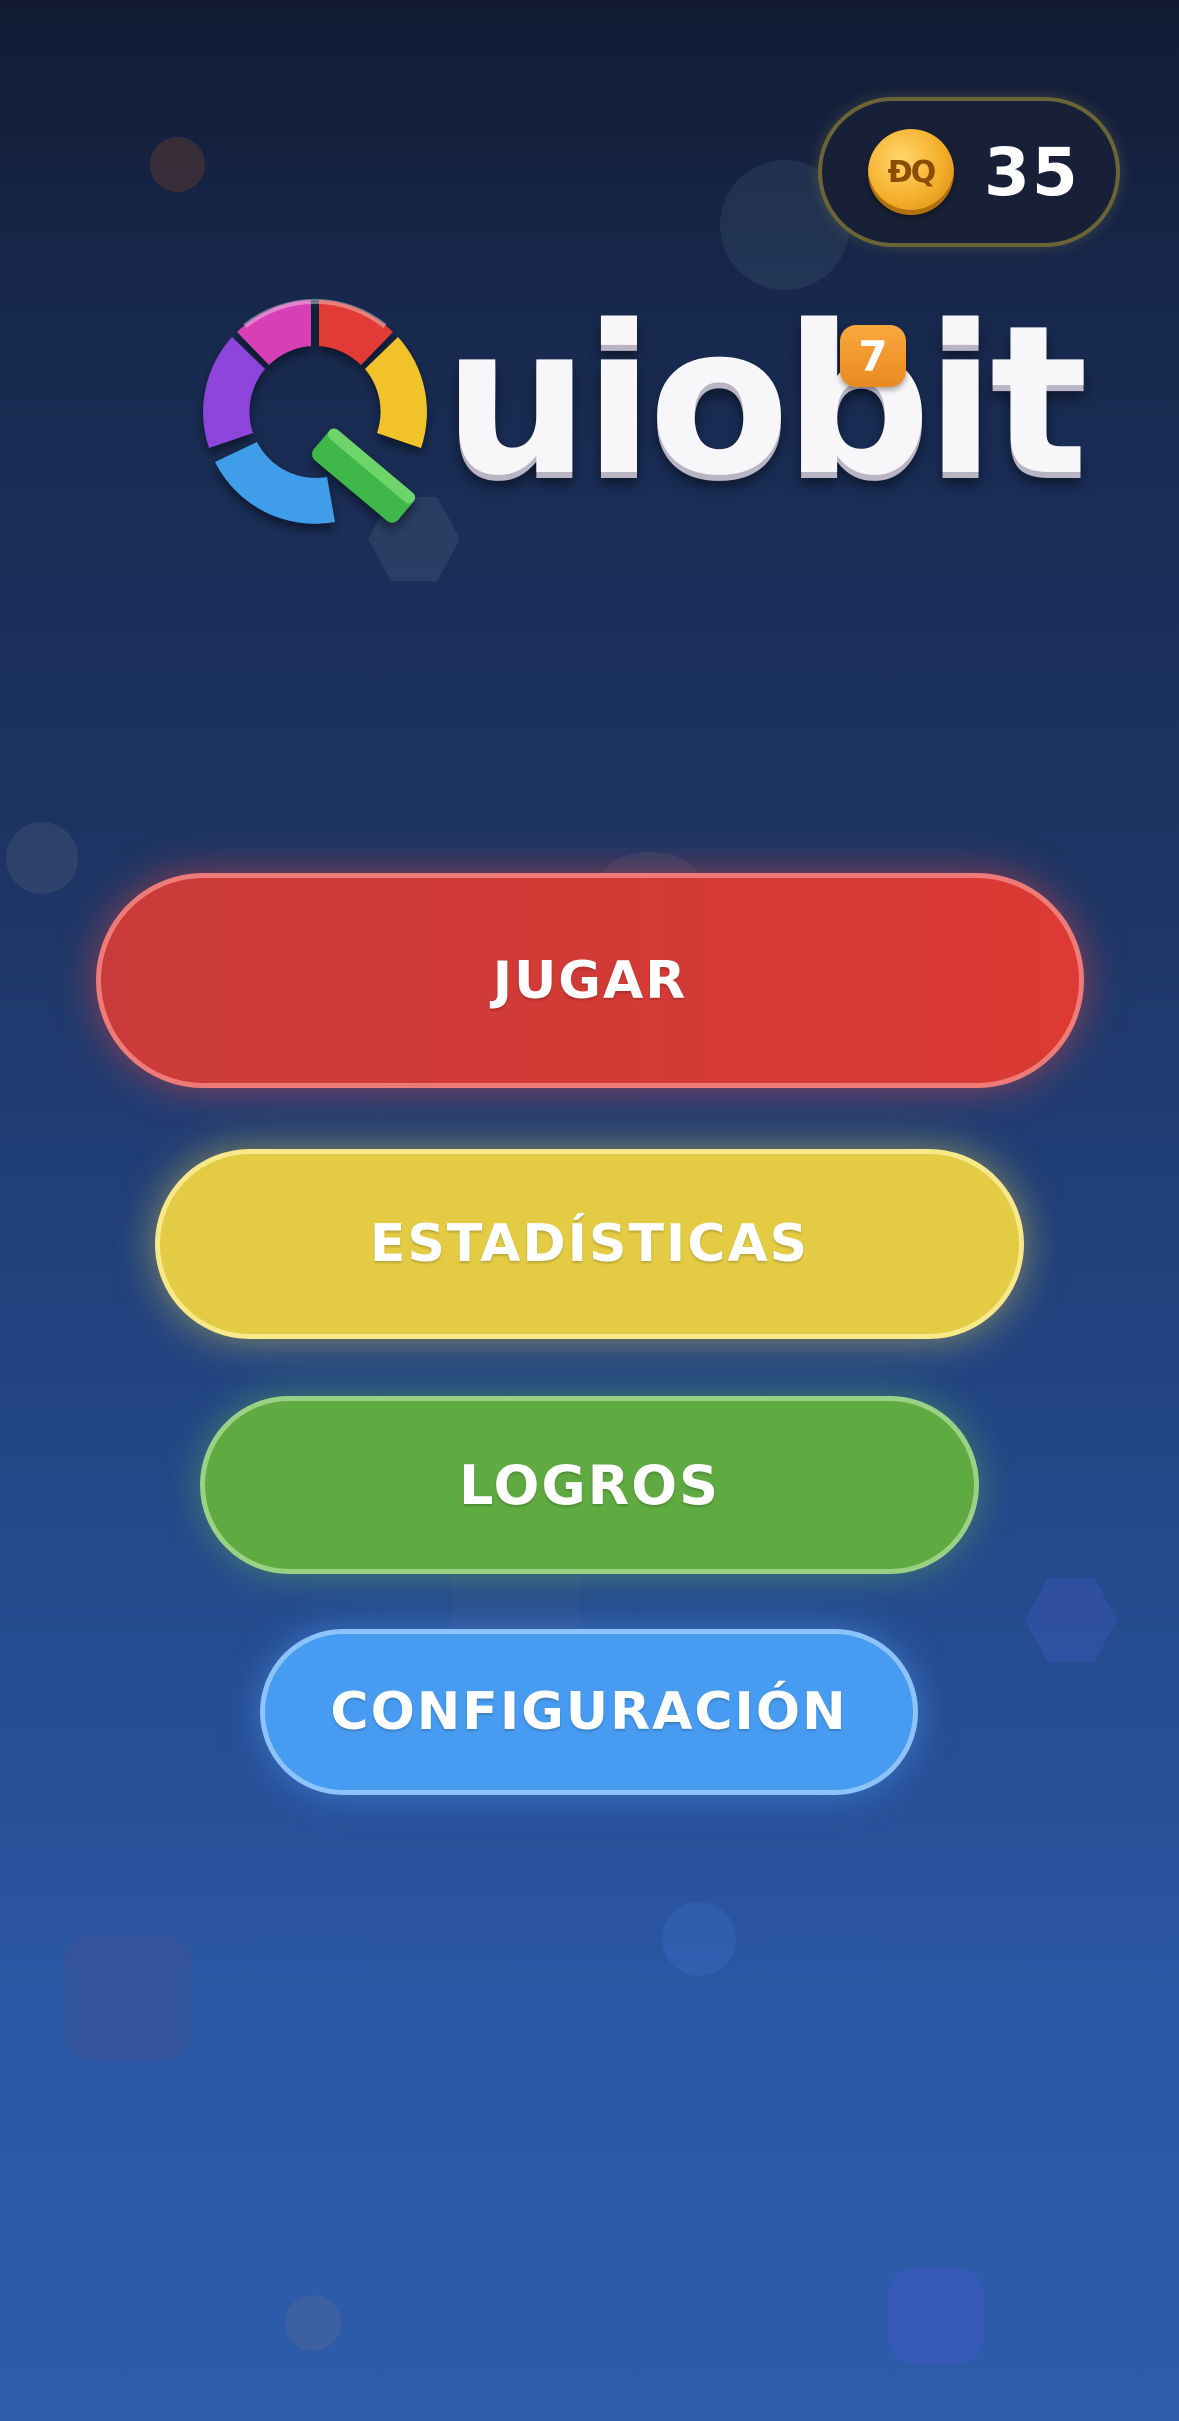 This screenshot has width=1179, height=2421. What do you see at coordinates (1032, 172) in the screenshot?
I see `coin-count: 35` at bounding box center [1032, 172].